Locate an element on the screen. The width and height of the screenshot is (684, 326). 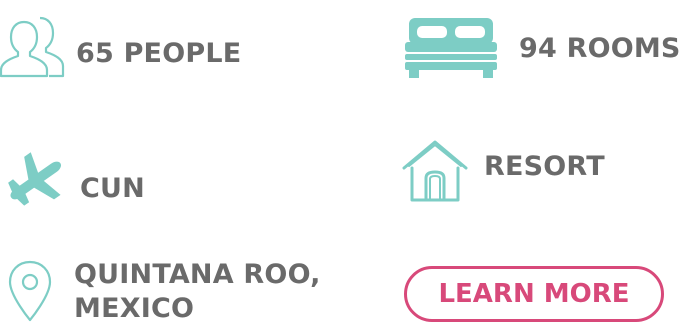
property-type-label: RESORT is located at coordinates (544, 166).